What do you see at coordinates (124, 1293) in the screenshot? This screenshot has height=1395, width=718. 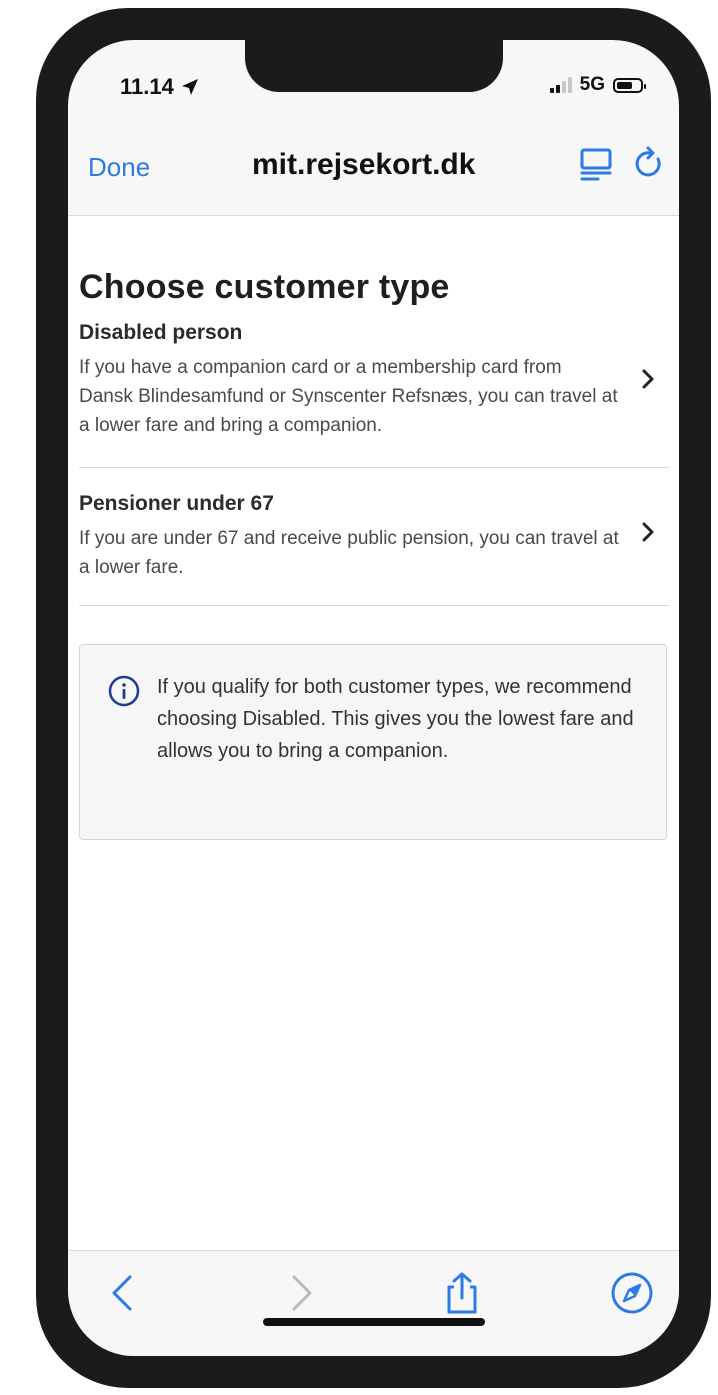 I see `back-arrow-icon` at bounding box center [124, 1293].